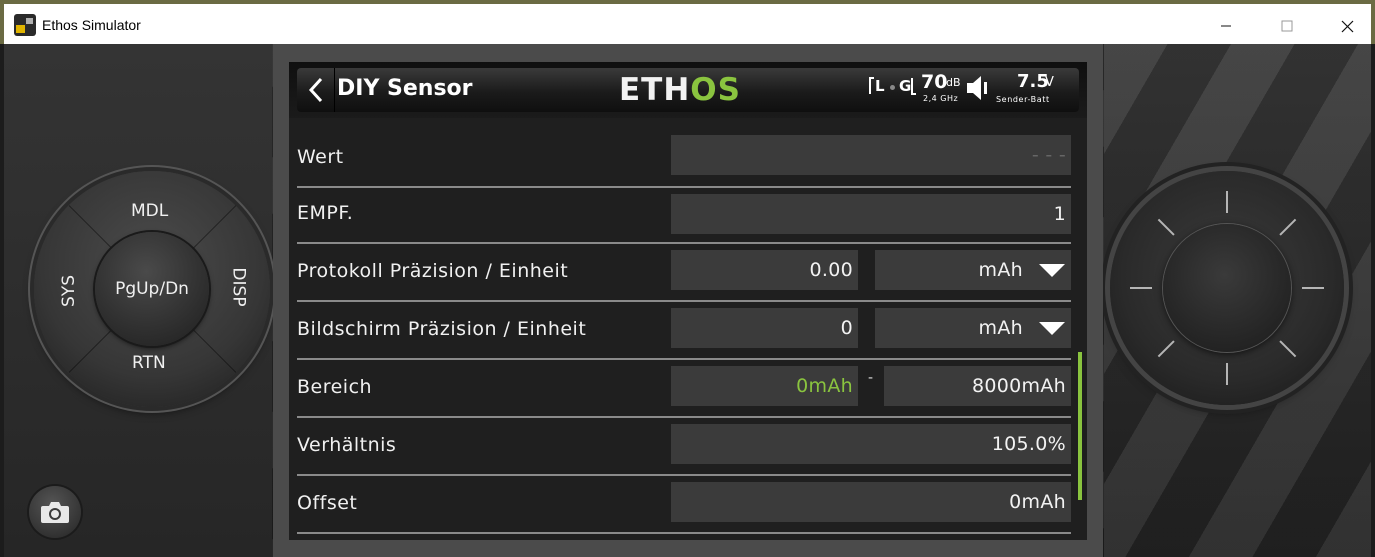  I want to click on rssi-unit: dB, so click(953, 82).